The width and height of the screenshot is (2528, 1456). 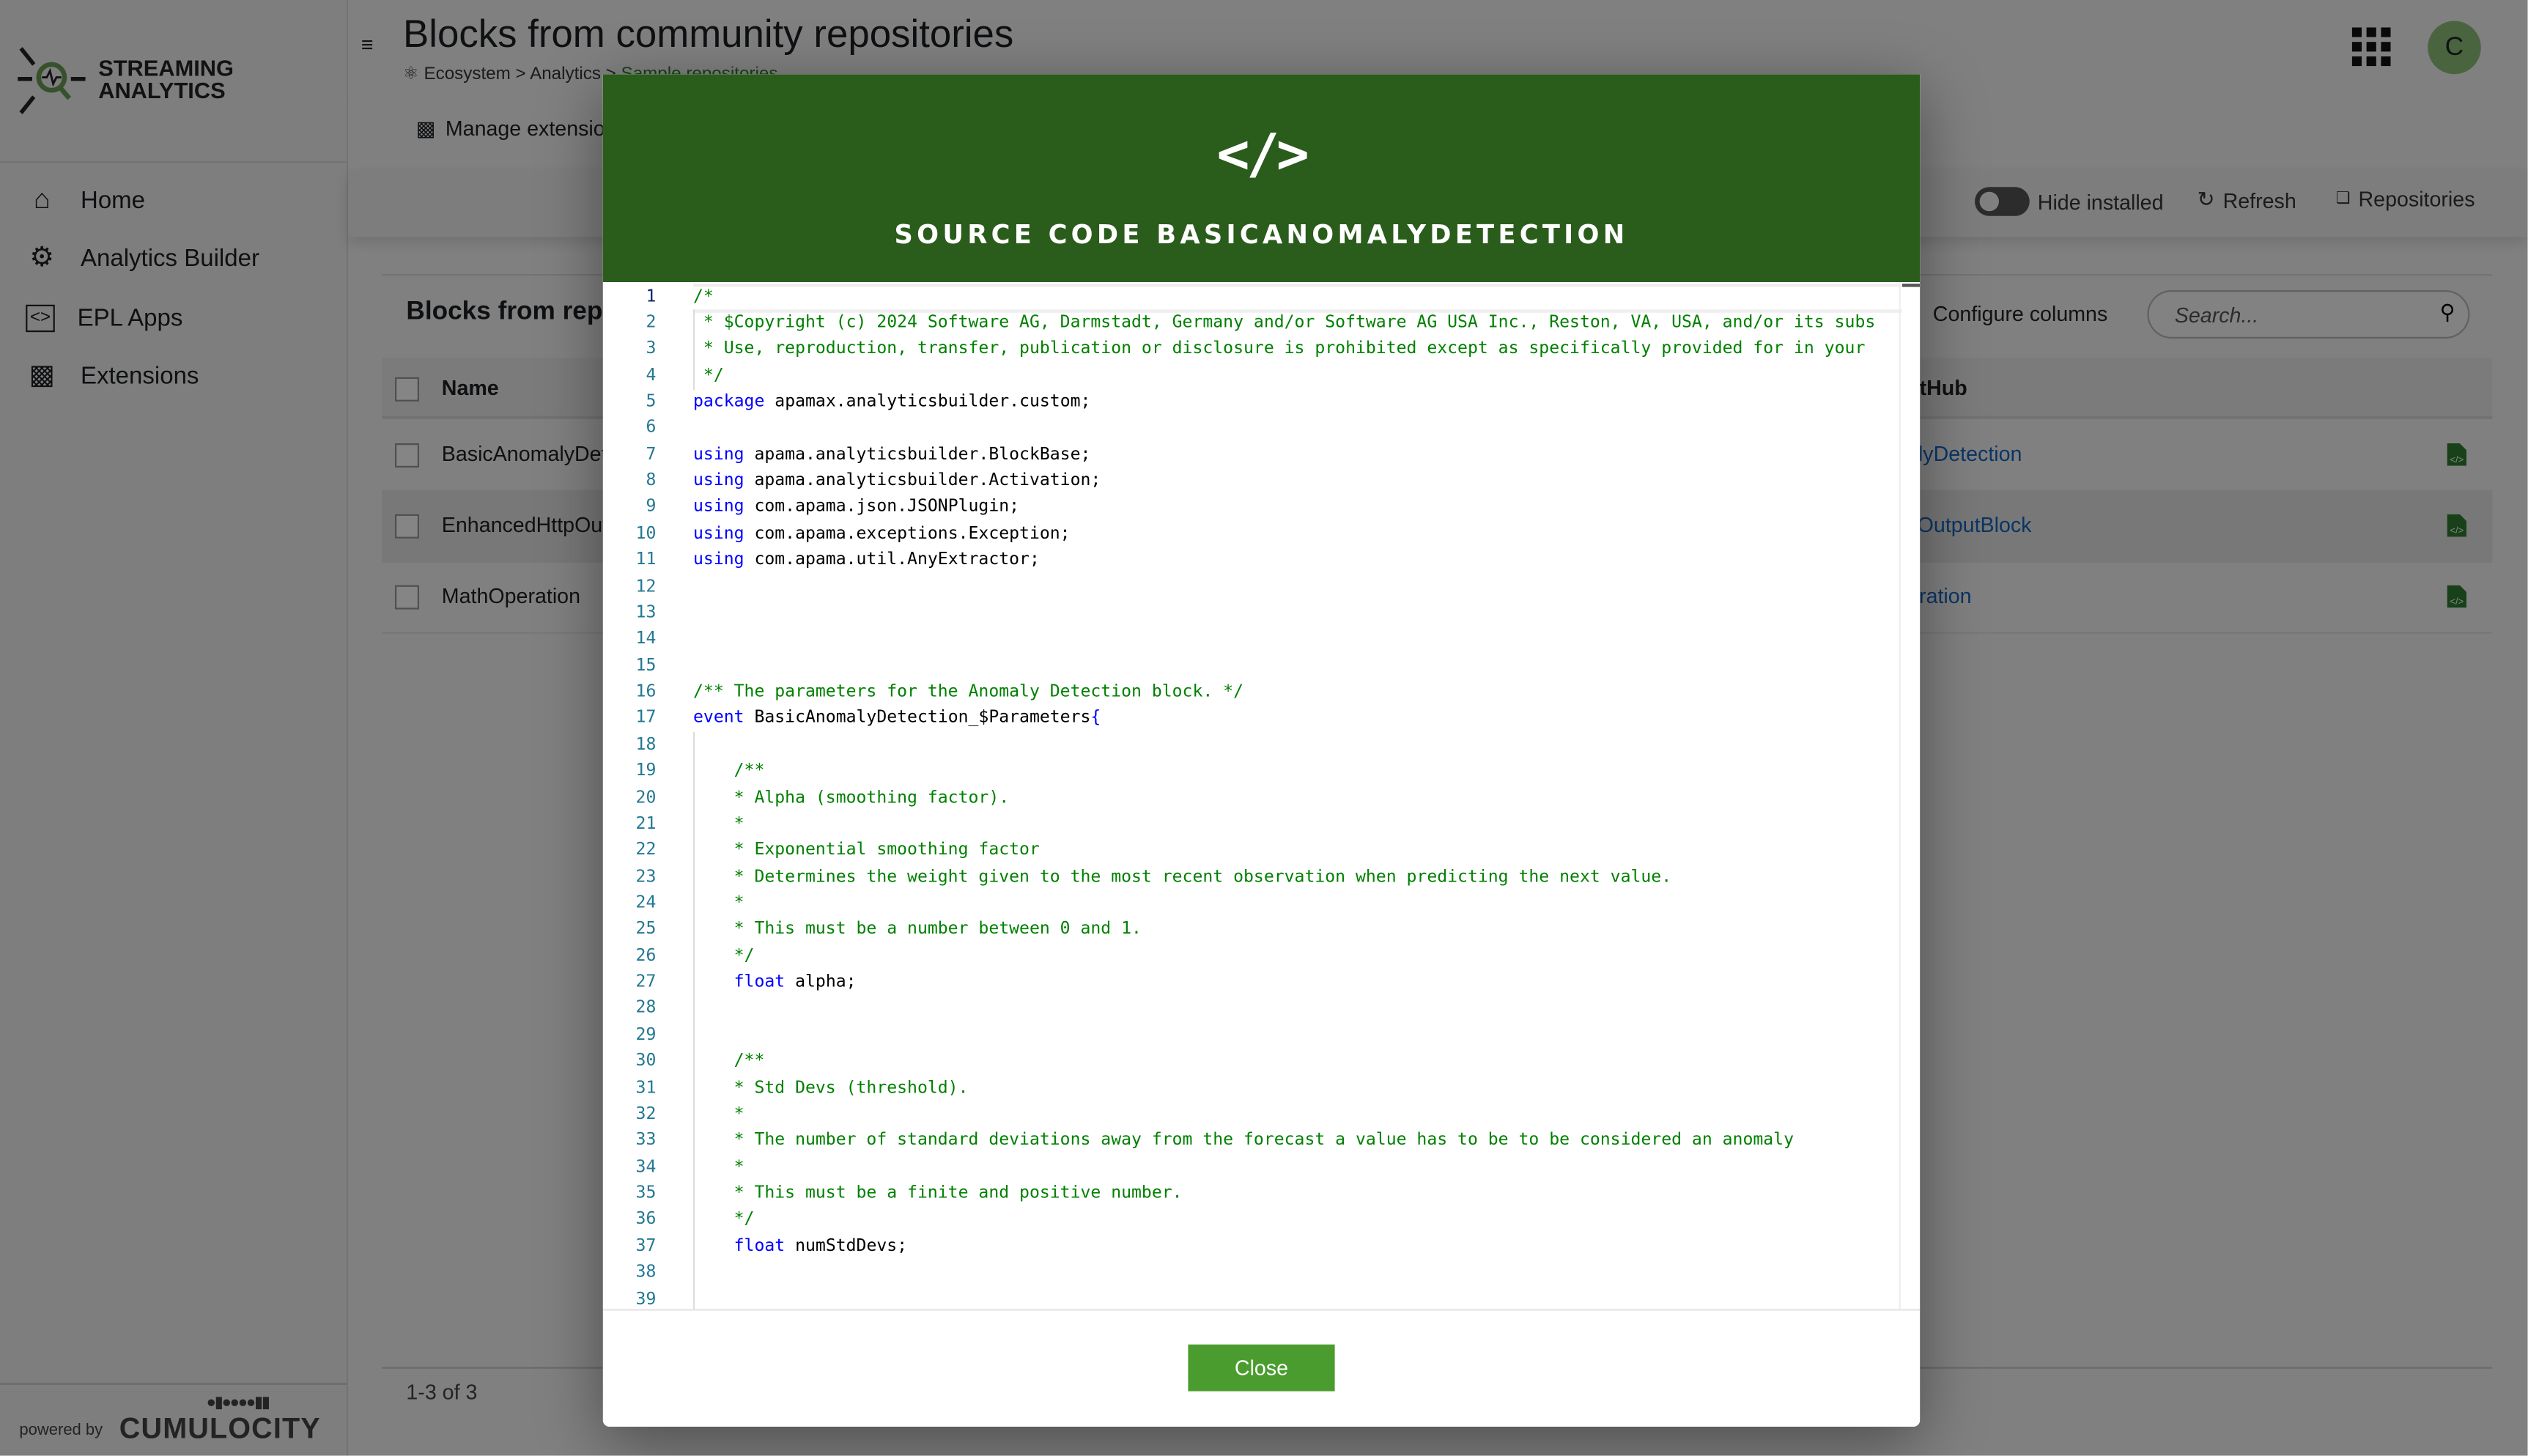 What do you see at coordinates (41, 257) in the screenshot?
I see `analytics-builder-icon: ⚙` at bounding box center [41, 257].